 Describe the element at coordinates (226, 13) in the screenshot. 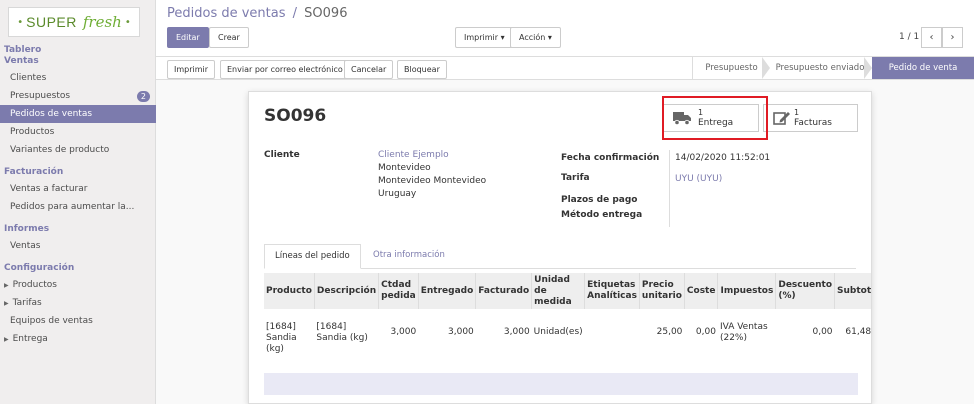

I see `breadcrumb-parent-link: Pedidos de ventas` at that location.